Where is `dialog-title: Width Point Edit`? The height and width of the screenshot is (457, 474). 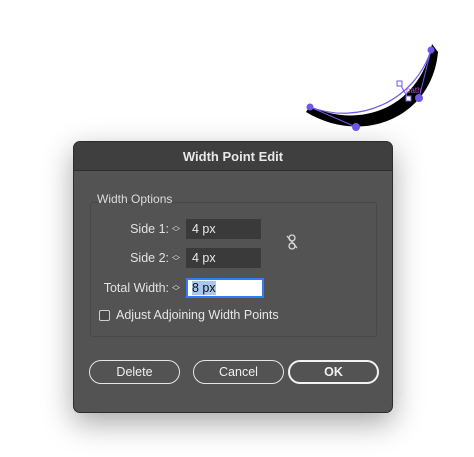
dialog-title: Width Point Edit is located at coordinates (233, 156).